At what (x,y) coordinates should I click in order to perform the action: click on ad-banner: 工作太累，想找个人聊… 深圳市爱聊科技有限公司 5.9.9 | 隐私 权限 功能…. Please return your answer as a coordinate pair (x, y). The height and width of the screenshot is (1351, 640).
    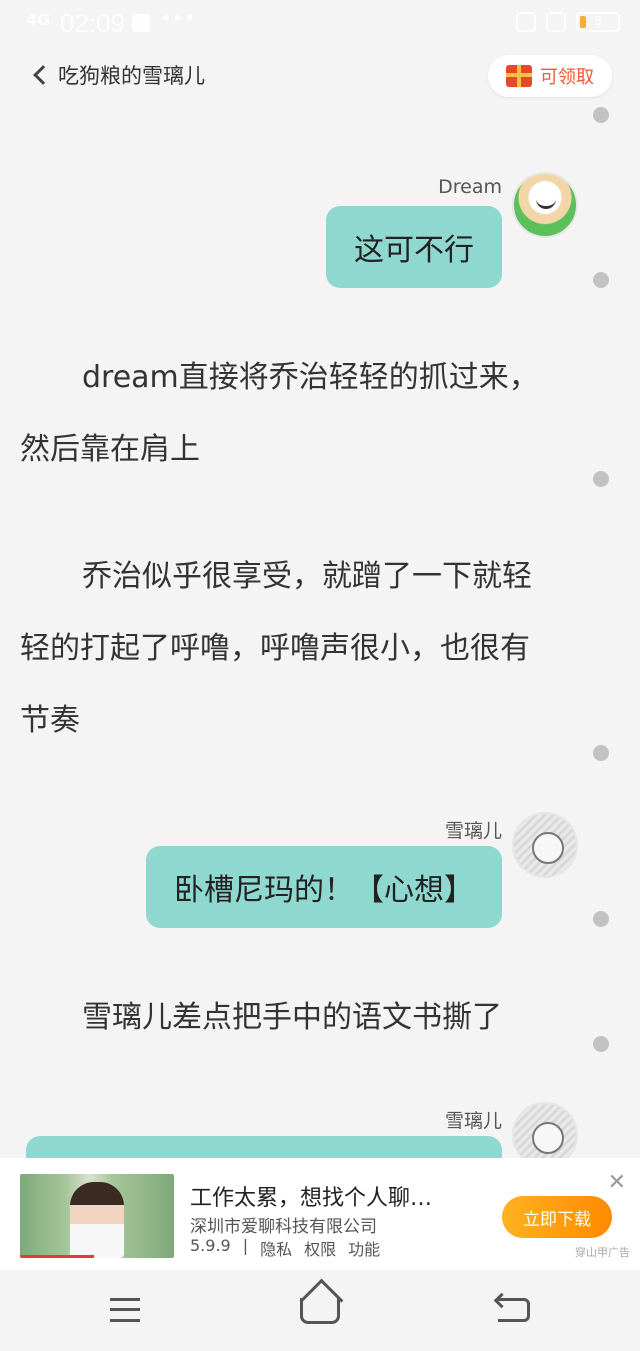
    Looking at the image, I should click on (320, 1214).